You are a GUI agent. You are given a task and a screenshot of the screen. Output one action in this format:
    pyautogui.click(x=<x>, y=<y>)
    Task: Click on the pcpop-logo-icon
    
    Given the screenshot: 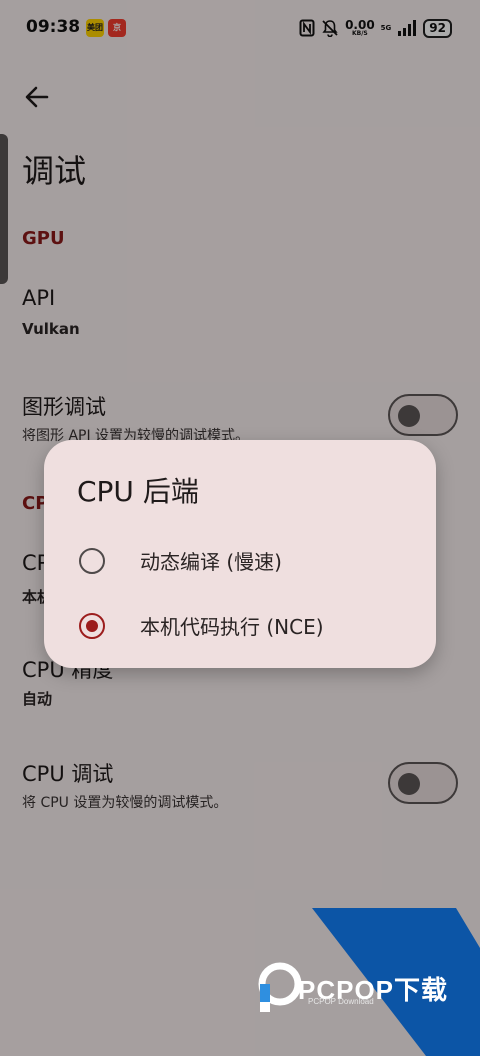 What is the action you would take?
    pyautogui.click(x=280, y=987)
    